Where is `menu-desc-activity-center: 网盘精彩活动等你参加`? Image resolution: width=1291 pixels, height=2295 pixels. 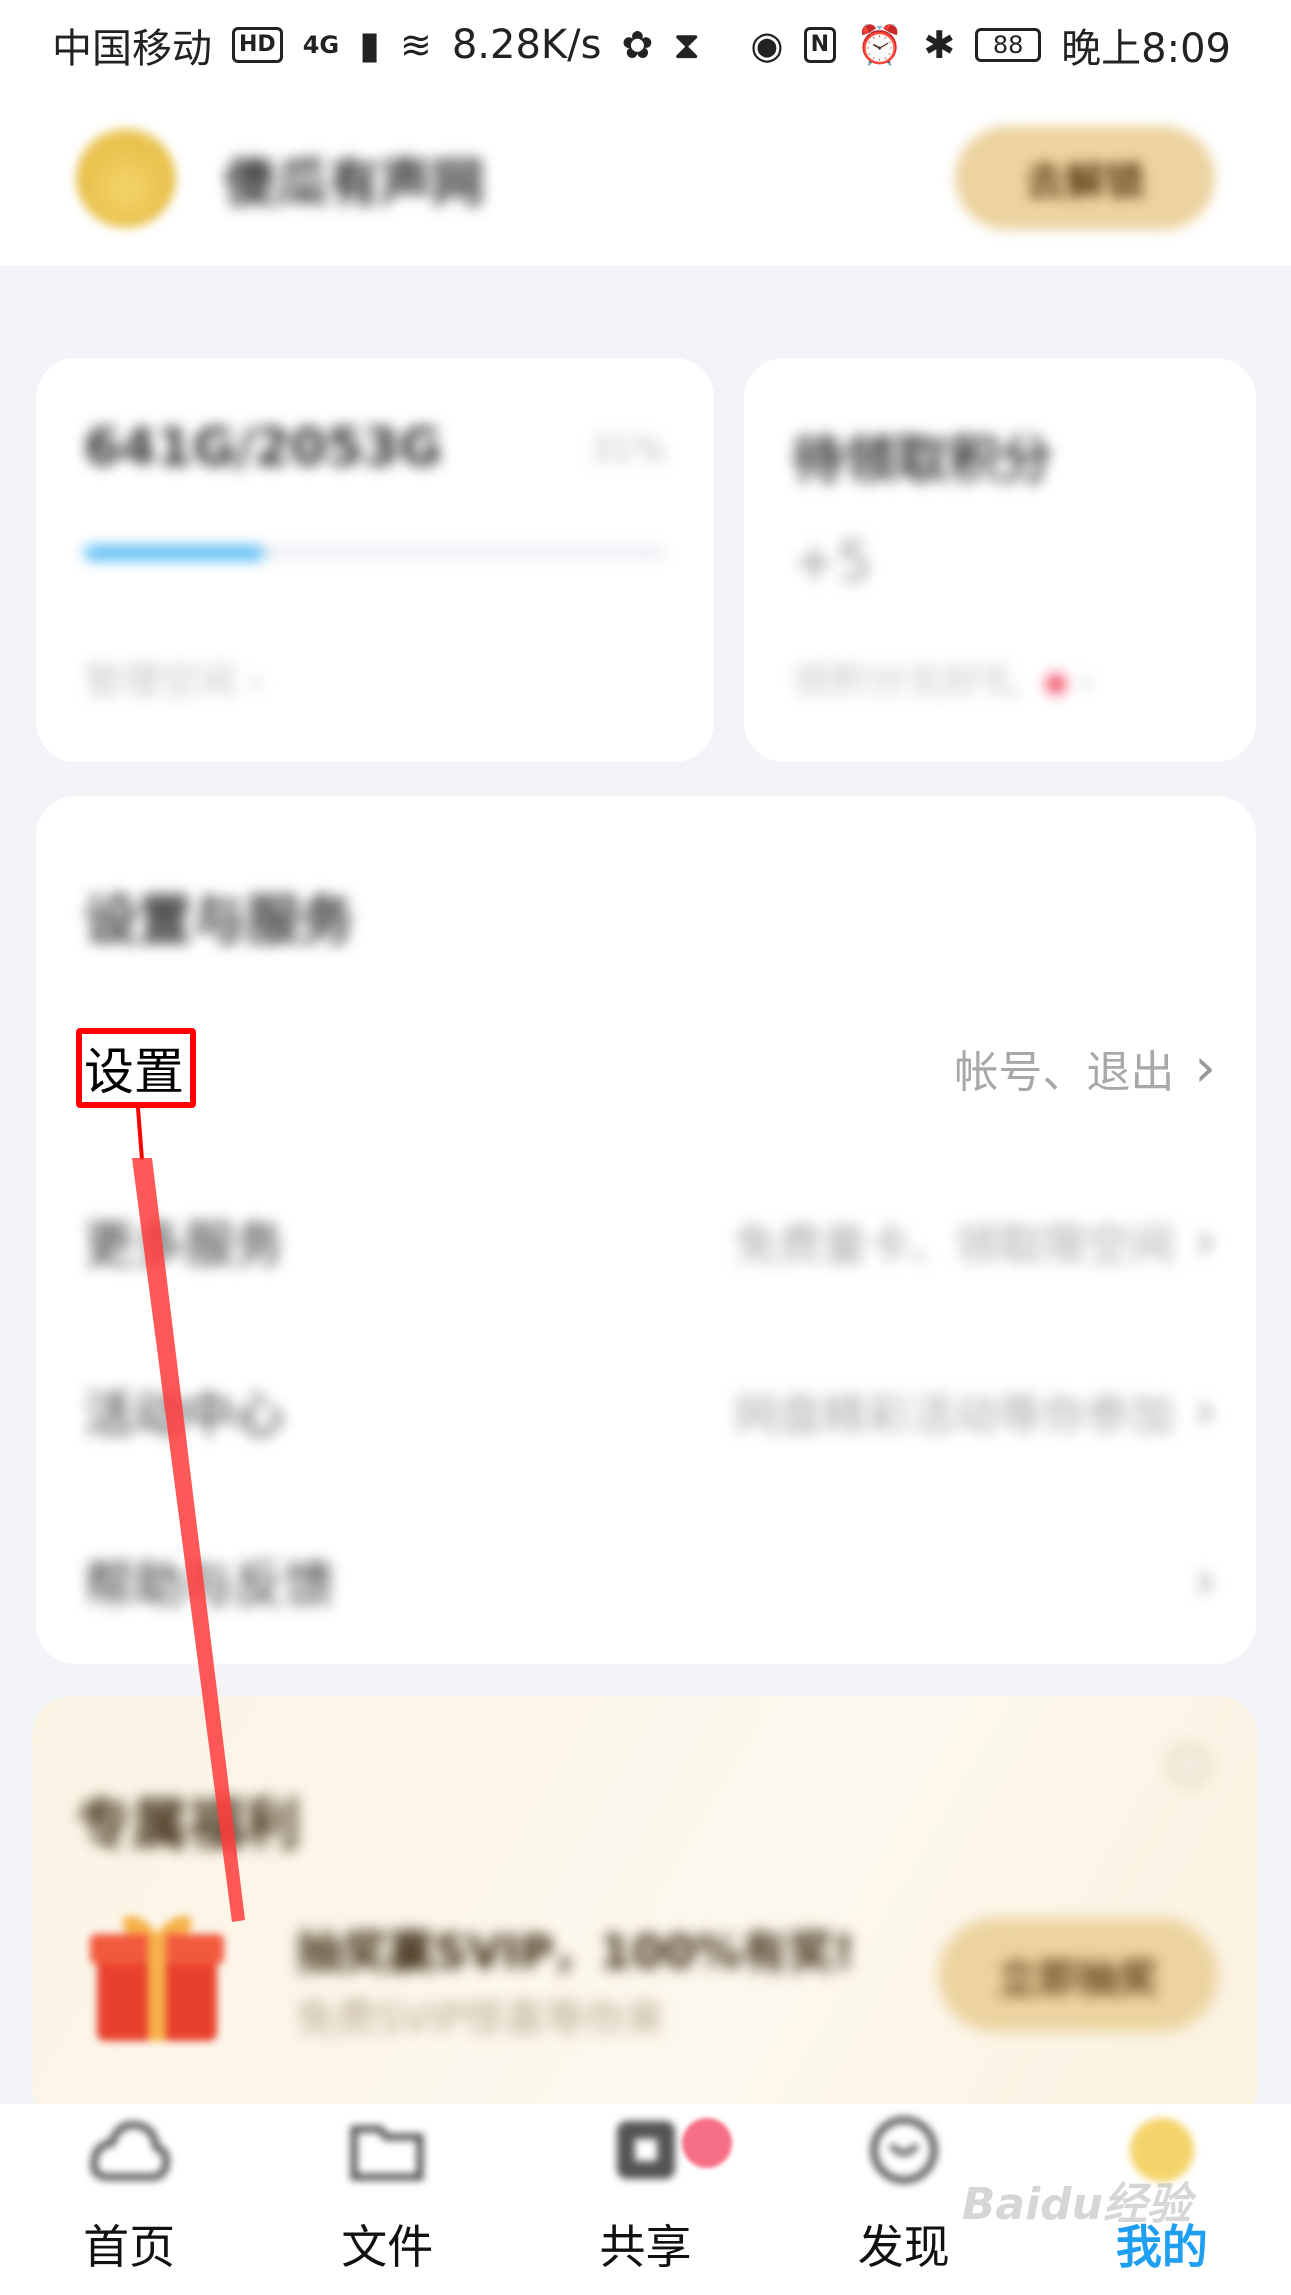
menu-desc-activity-center: 网盘精彩活动等你参加 is located at coordinates (954, 1415).